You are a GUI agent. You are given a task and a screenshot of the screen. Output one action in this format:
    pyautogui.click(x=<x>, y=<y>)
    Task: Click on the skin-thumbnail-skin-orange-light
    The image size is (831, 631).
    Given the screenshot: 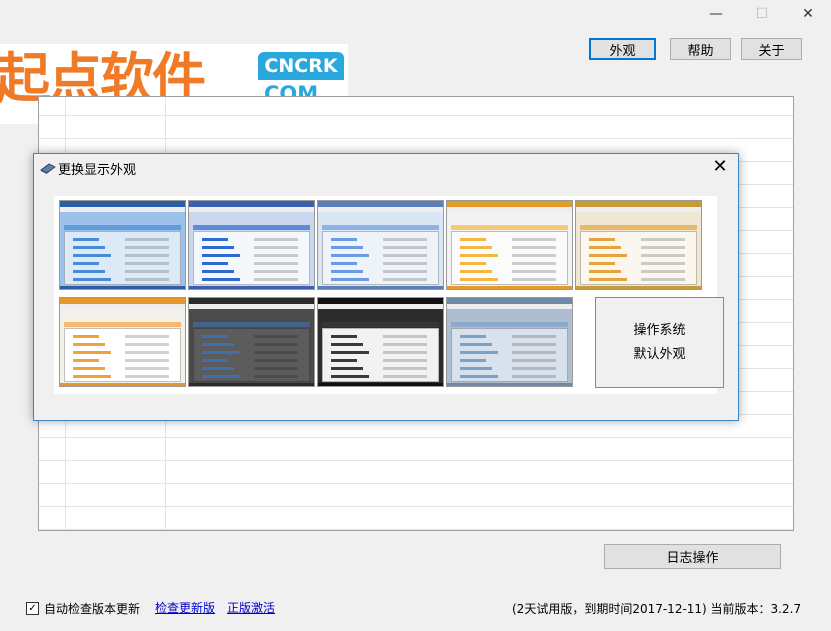 What is the action you would take?
    pyautogui.click(x=509, y=245)
    